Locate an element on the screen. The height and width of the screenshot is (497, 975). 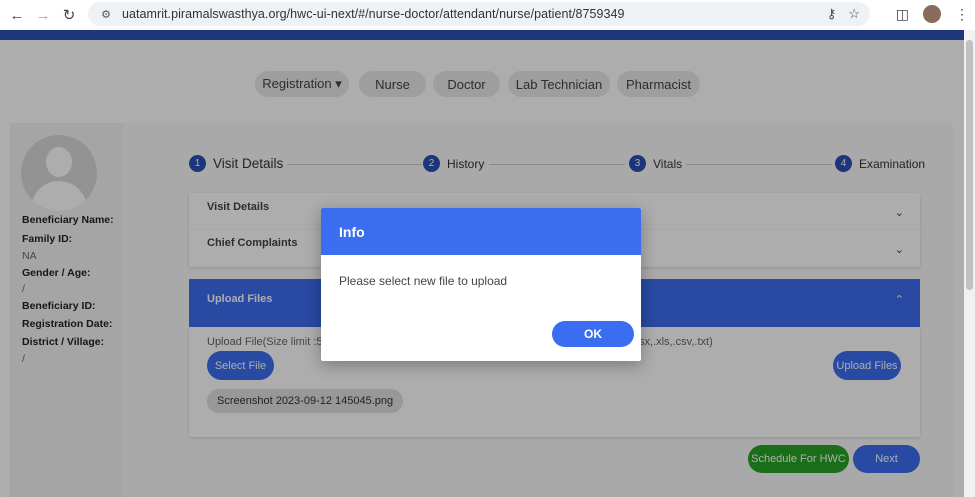
forward-icon: → is located at coordinates (43, 15).